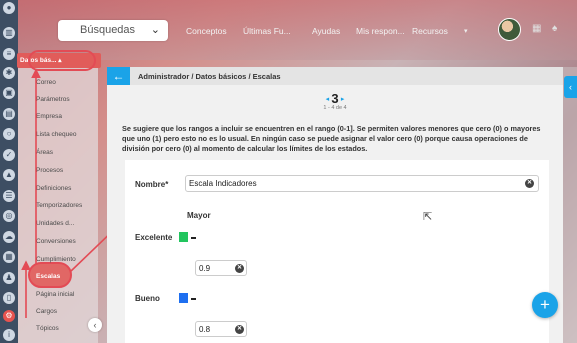 The image size is (577, 343). What do you see at coordinates (9, 134) in the screenshot?
I see `circle-icon: ○` at bounding box center [9, 134].